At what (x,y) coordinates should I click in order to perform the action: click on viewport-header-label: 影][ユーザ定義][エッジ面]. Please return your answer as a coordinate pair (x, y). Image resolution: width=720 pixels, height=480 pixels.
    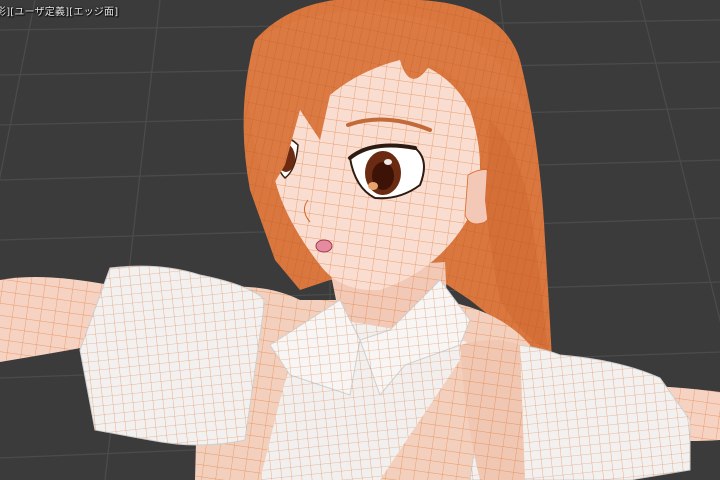
    Looking at the image, I should click on (59, 12).